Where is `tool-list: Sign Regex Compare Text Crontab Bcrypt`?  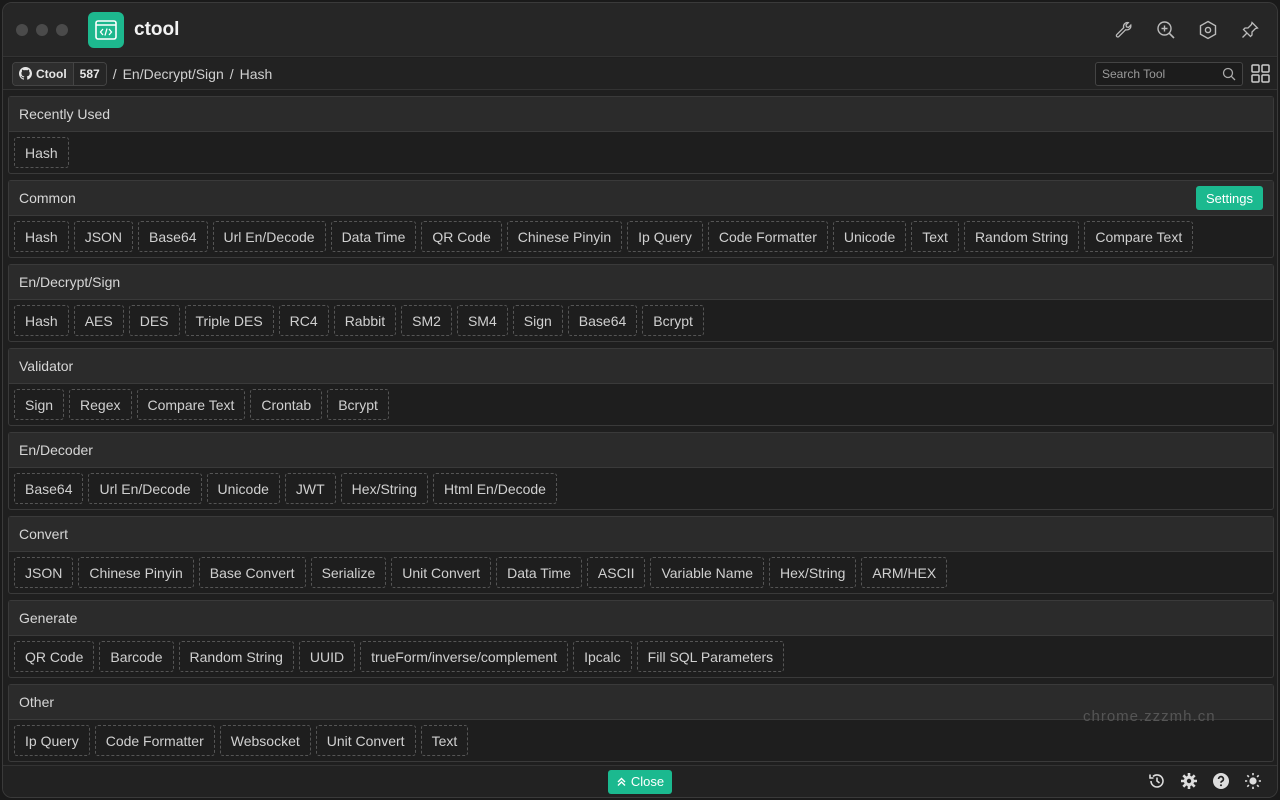
tool-list: Sign Regex Compare Text Crontab Bcrypt is located at coordinates (641, 404).